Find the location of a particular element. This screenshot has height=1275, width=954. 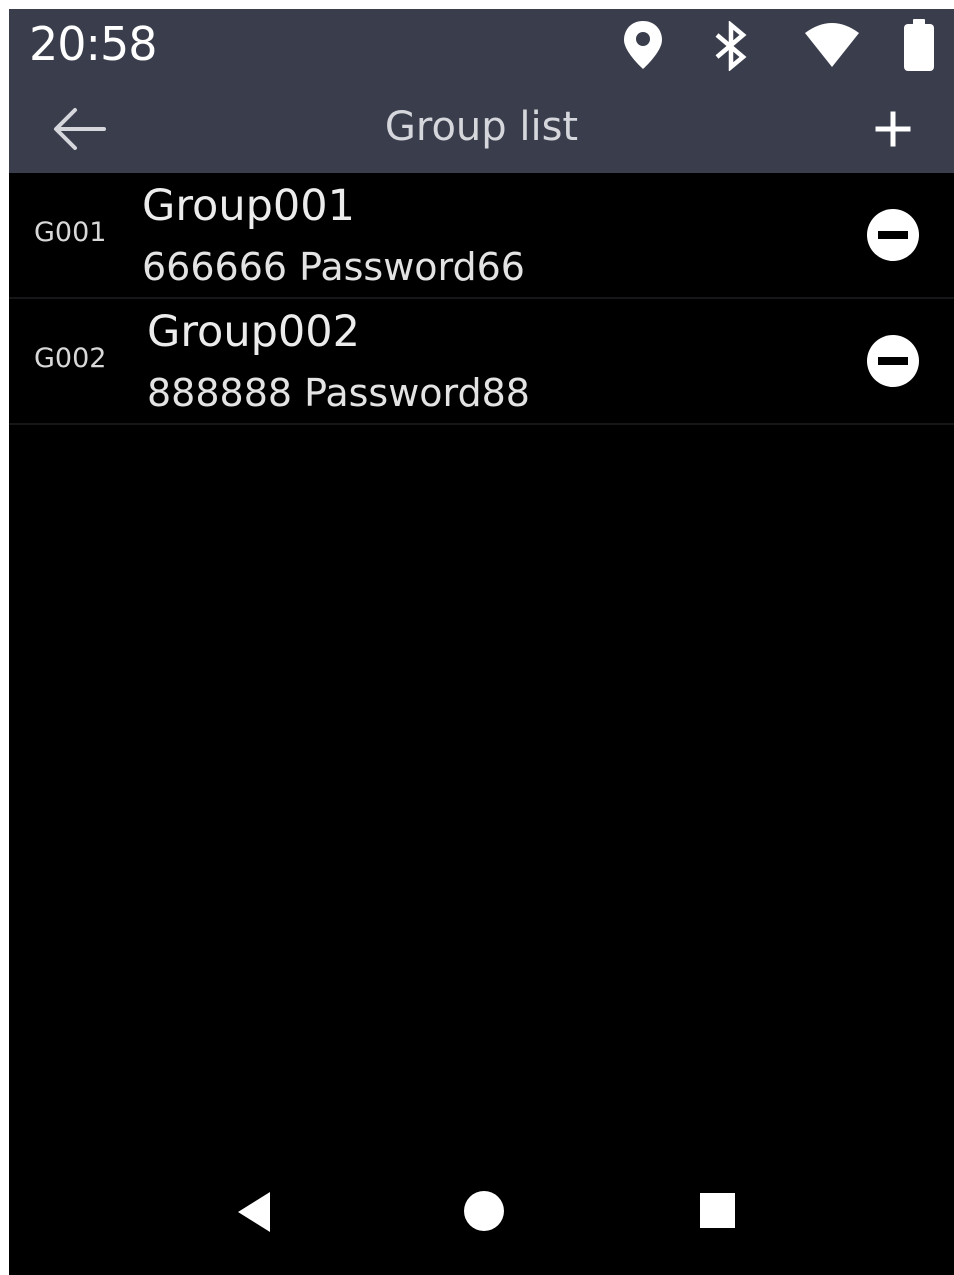

add-group-button is located at coordinates (893, 129).